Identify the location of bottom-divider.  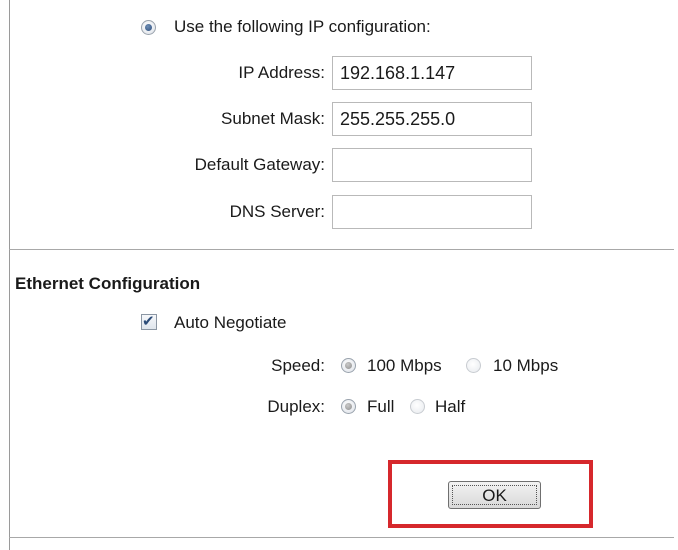
(341, 537).